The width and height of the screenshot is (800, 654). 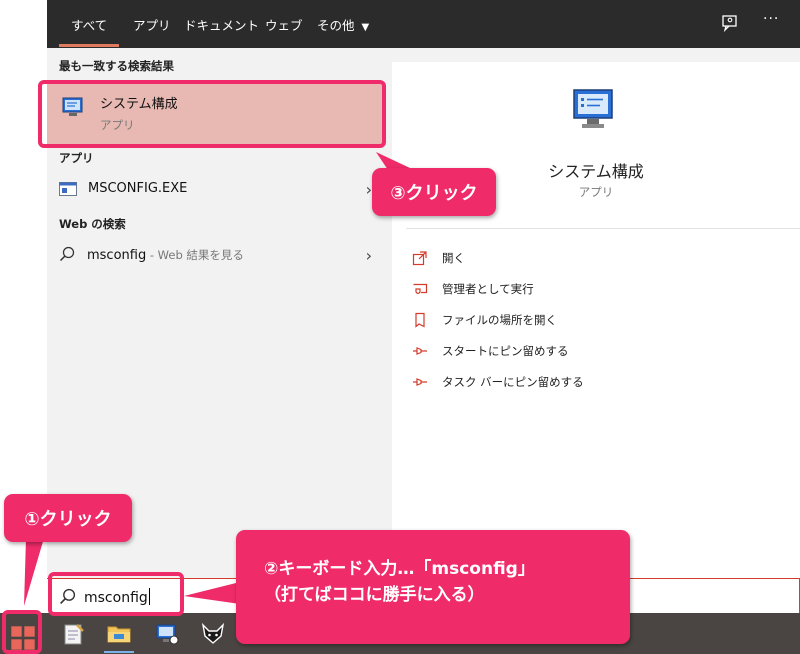 I want to click on step3-callout: ③クリック, so click(x=434, y=192).